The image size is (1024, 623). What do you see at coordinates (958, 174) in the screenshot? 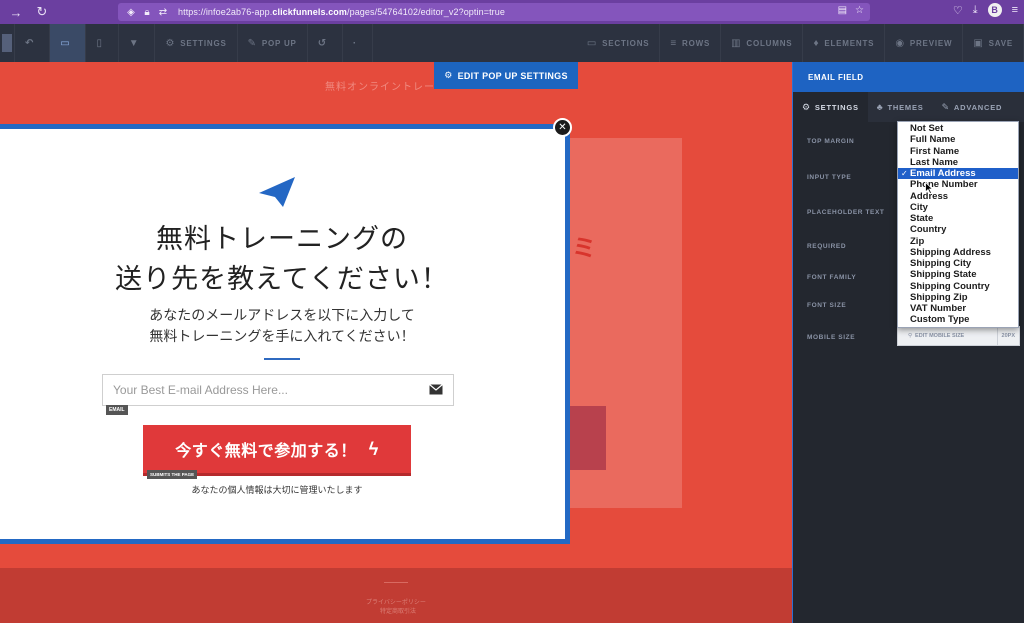
I see `dropdown-option: Email Address` at bounding box center [958, 174].